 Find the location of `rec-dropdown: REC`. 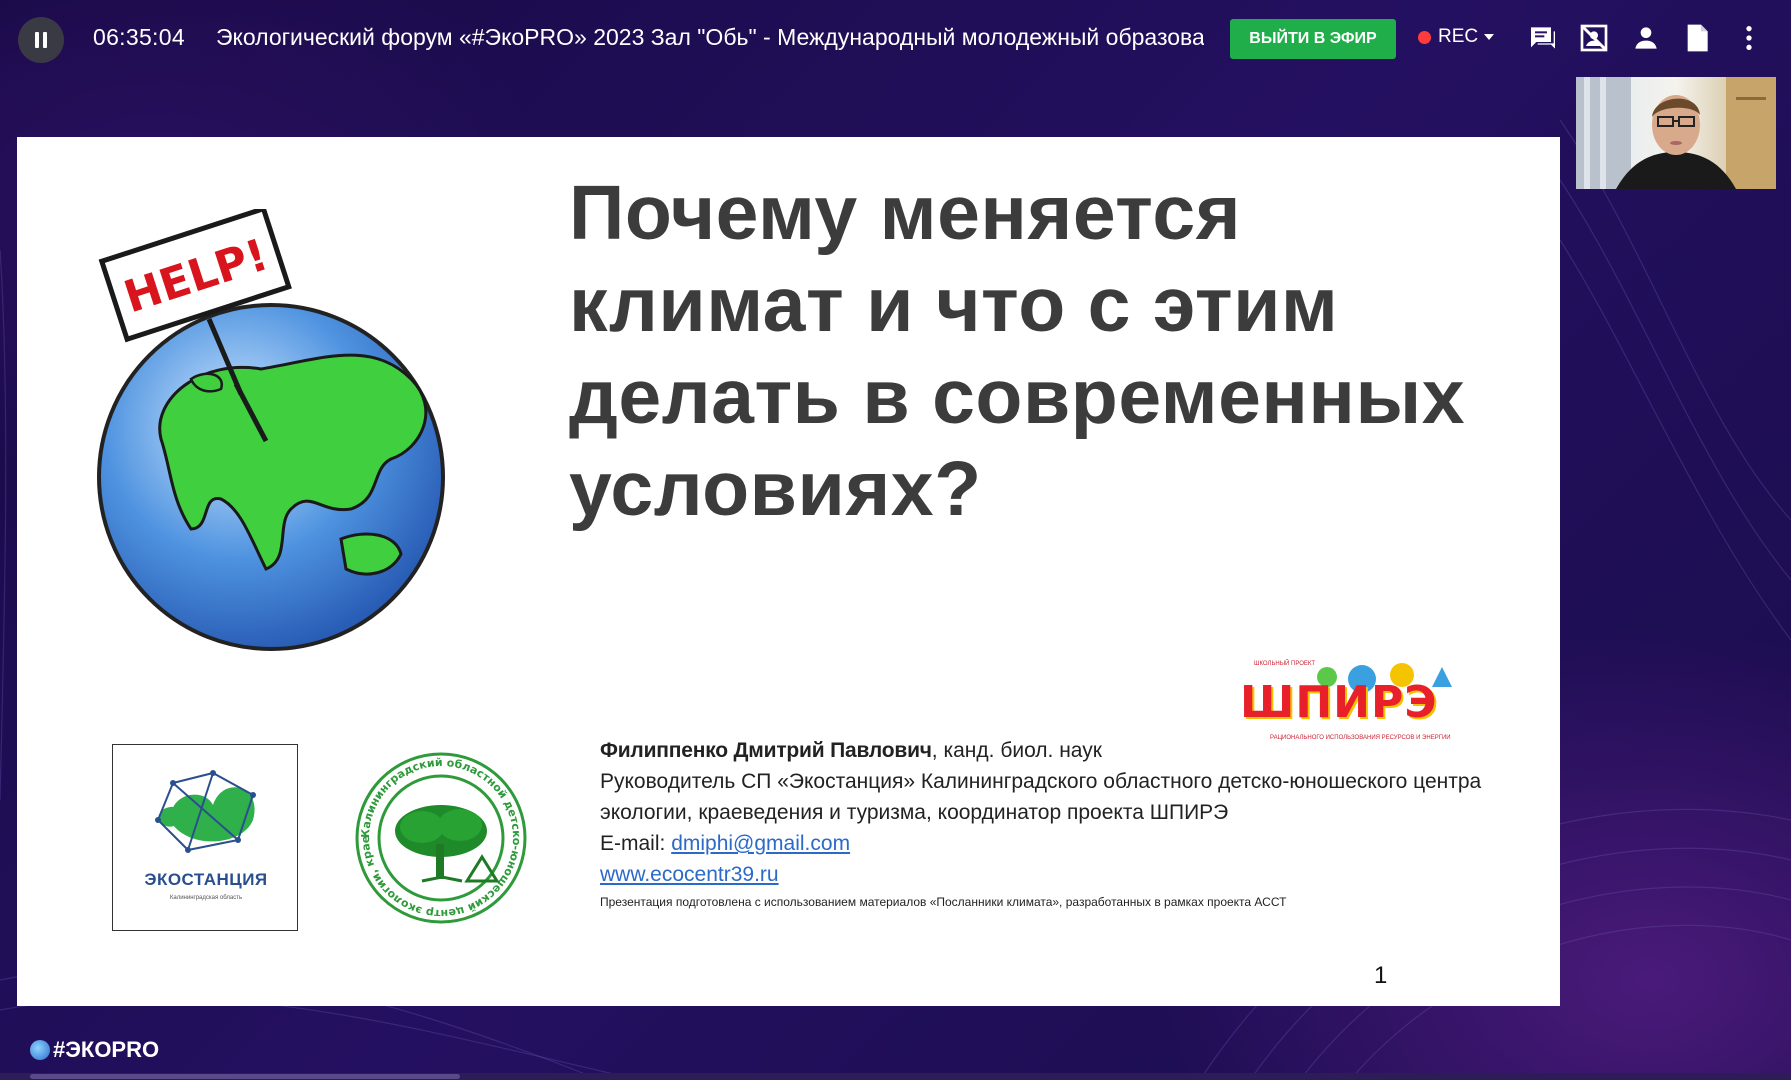

rec-dropdown: REC is located at coordinates (1456, 37).